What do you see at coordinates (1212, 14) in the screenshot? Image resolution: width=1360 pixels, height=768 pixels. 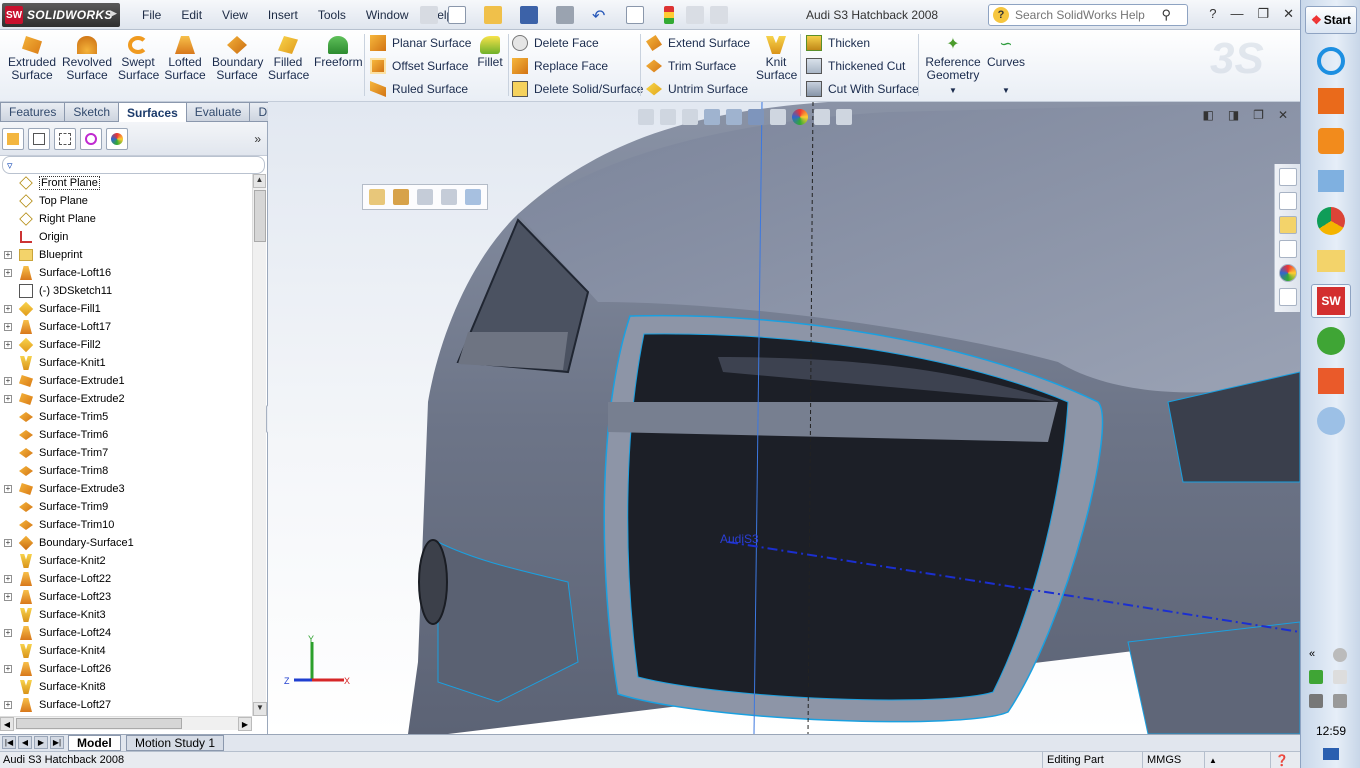 I see `help-menu-icon: ?` at bounding box center [1212, 14].